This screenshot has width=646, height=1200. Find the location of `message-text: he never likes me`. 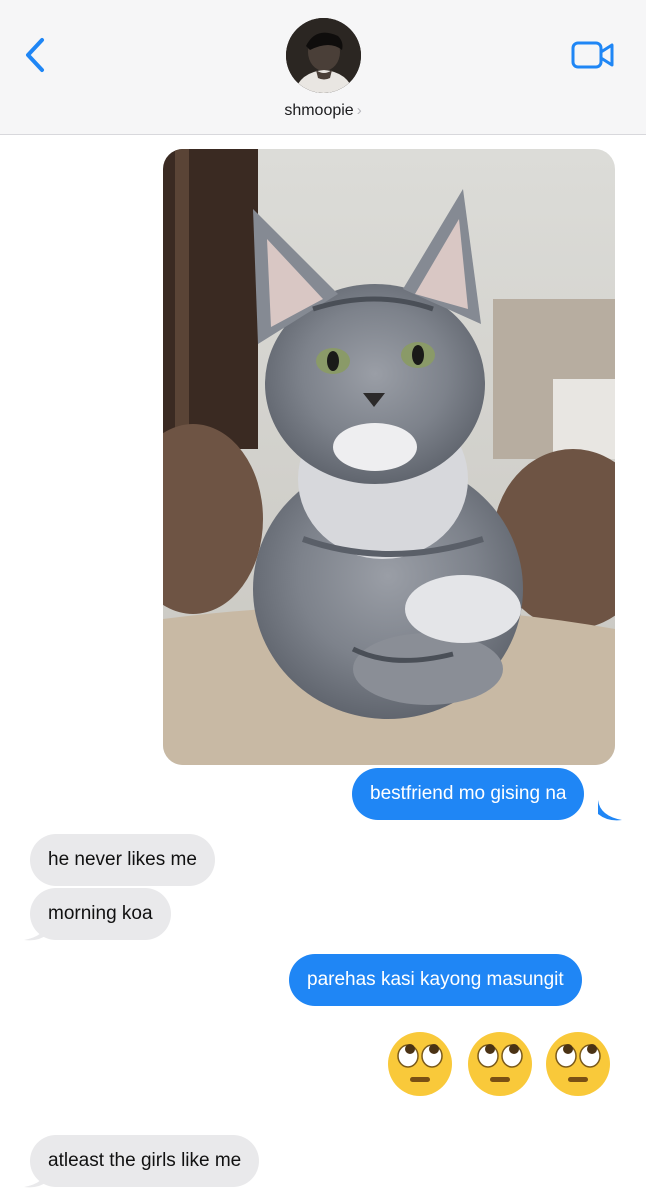

message-text: he never likes me is located at coordinates (122, 859).